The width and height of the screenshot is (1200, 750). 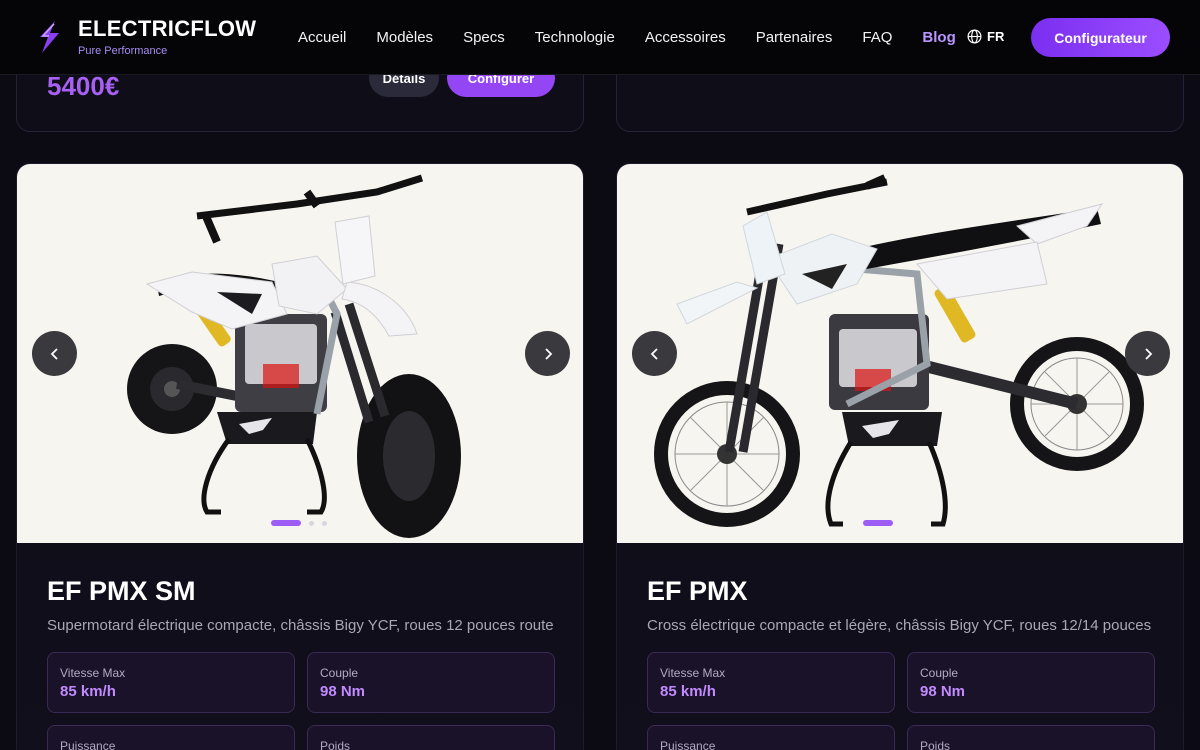 I want to click on nav-item-specs: Specs, so click(x=484, y=37).